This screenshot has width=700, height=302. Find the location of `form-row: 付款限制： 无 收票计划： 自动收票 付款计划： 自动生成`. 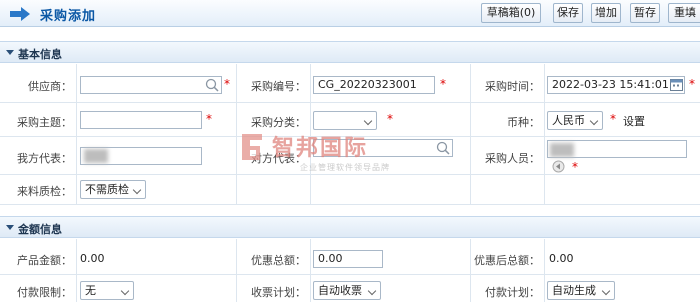

form-row: 付款限制： 无 收票计划： 自动收票 付款计划： 自动生成 is located at coordinates (350, 288).